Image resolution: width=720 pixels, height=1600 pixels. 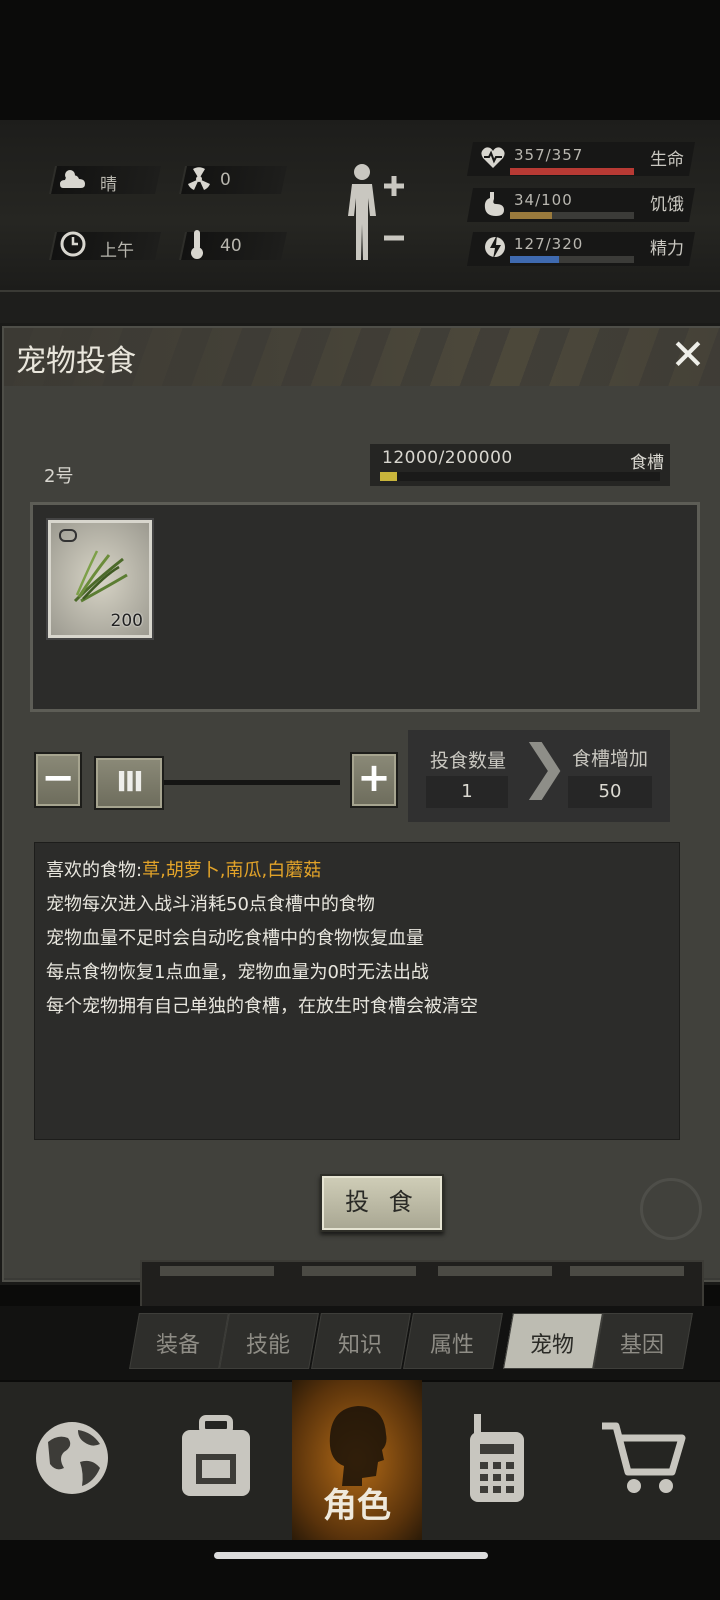 I want to click on tab-label: 宠物, so click(x=551, y=1345).